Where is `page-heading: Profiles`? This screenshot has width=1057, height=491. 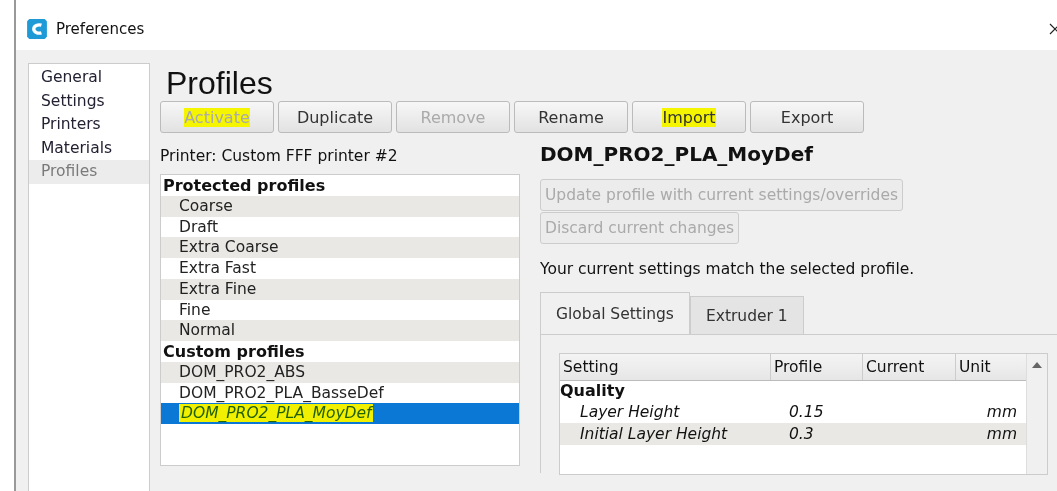
page-heading: Profiles is located at coordinates (220, 83).